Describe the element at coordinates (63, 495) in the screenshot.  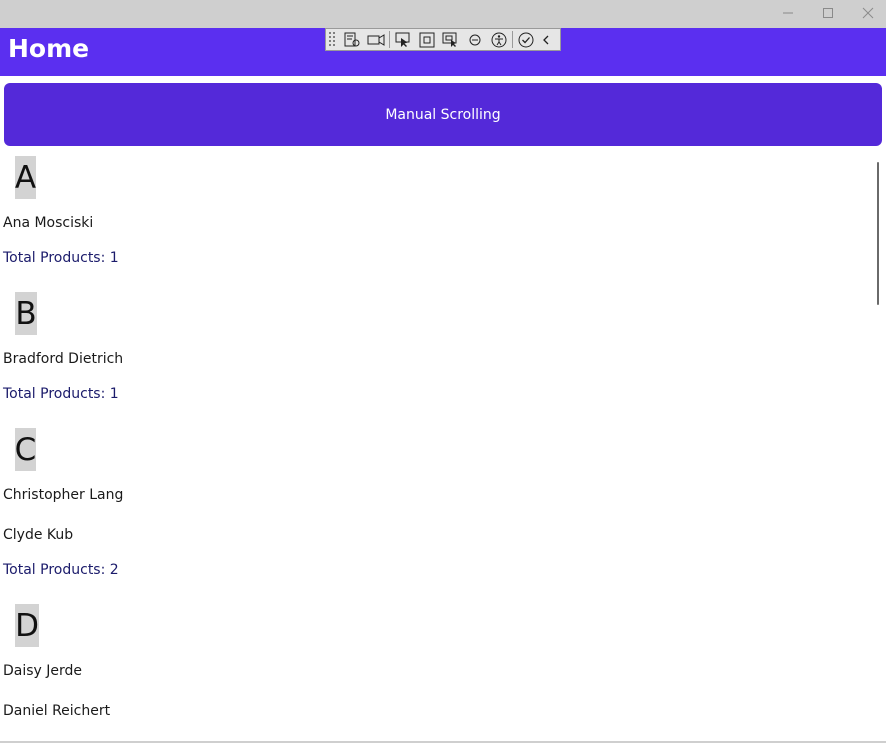
I see `list-item: Christopher Lang` at that location.